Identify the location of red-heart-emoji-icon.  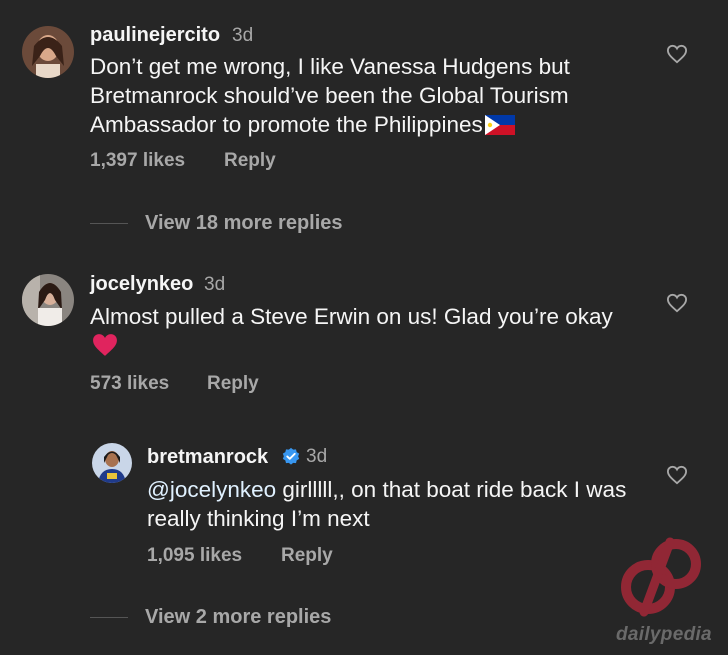
(105, 345).